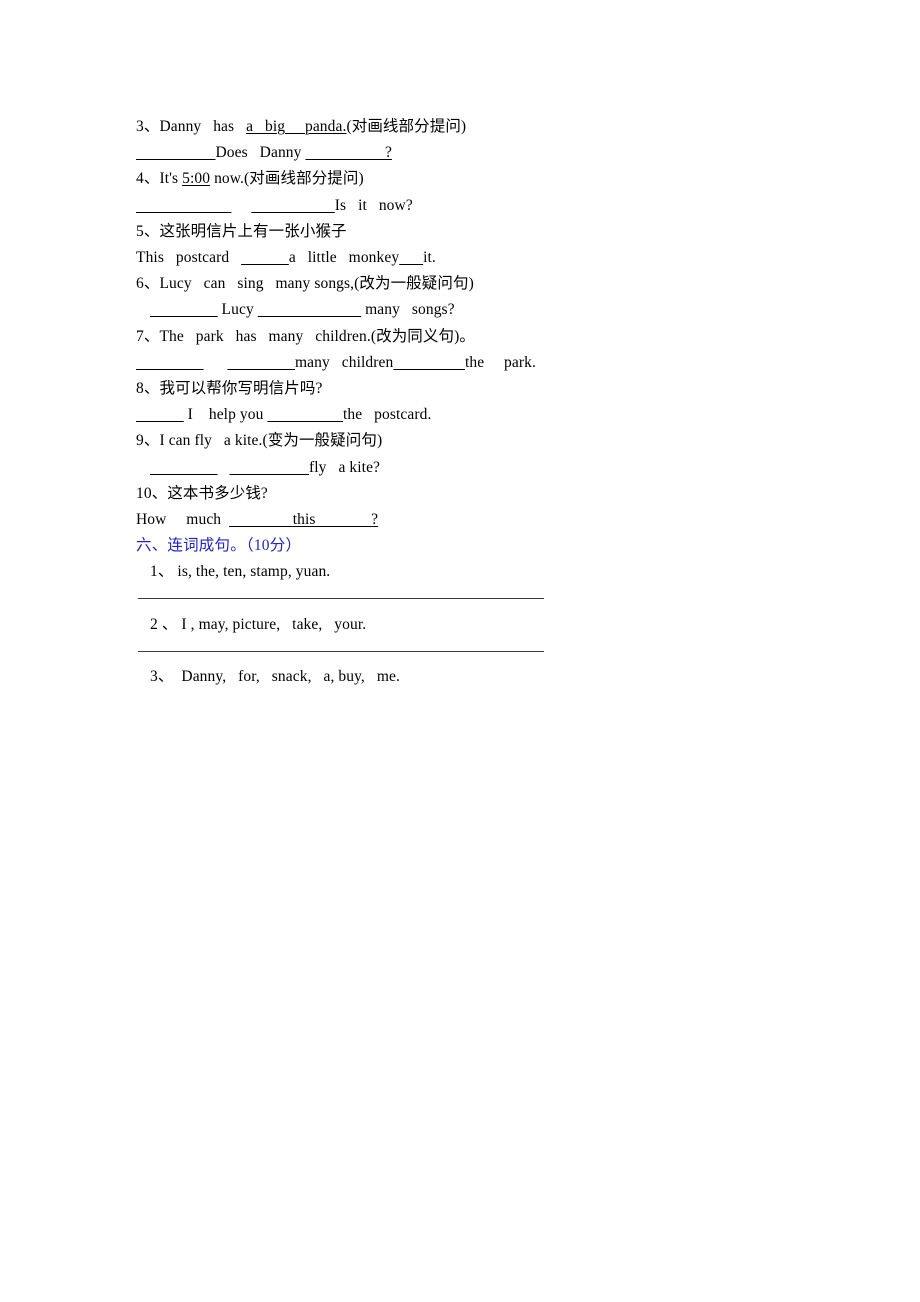 This screenshot has height=1302, width=920. Describe the element at coordinates (272, 624) in the screenshot. I see `section-six-item-2-words: I , may, picture, take, your.` at that location.